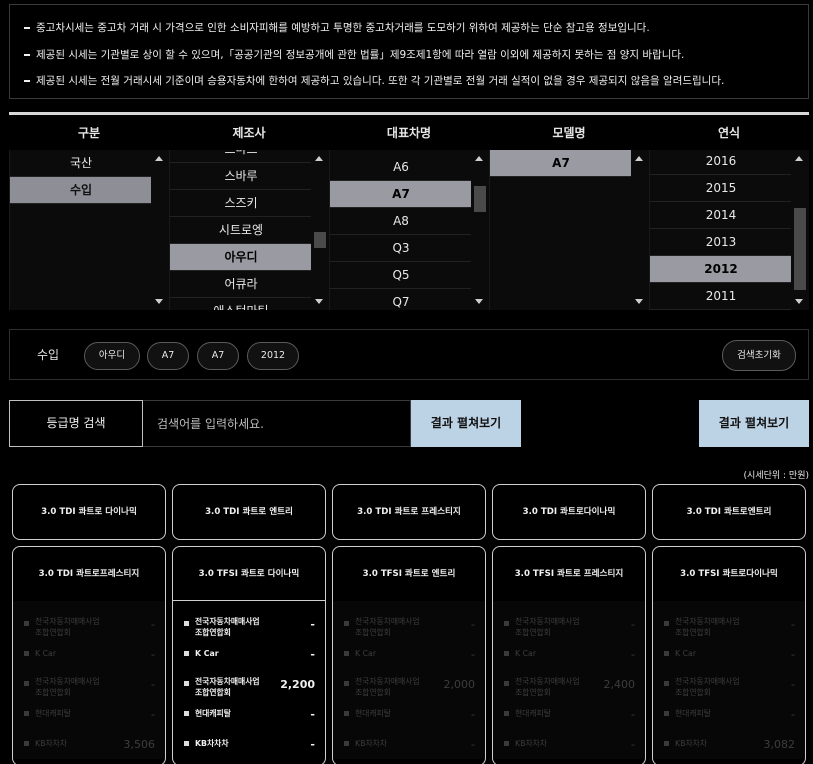 This screenshot has width=813, height=764. I want to click on price-row: 현대캐피탈 -, so click(89, 714).